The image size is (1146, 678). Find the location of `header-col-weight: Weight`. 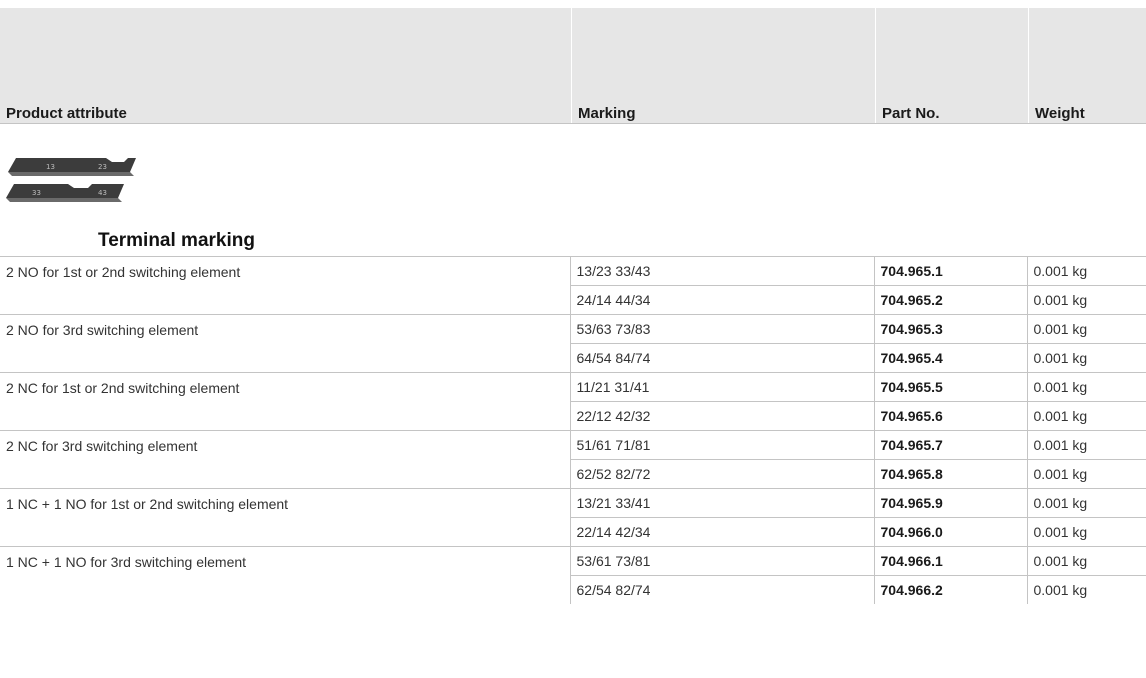

header-col-weight: Weight is located at coordinates (1087, 65).